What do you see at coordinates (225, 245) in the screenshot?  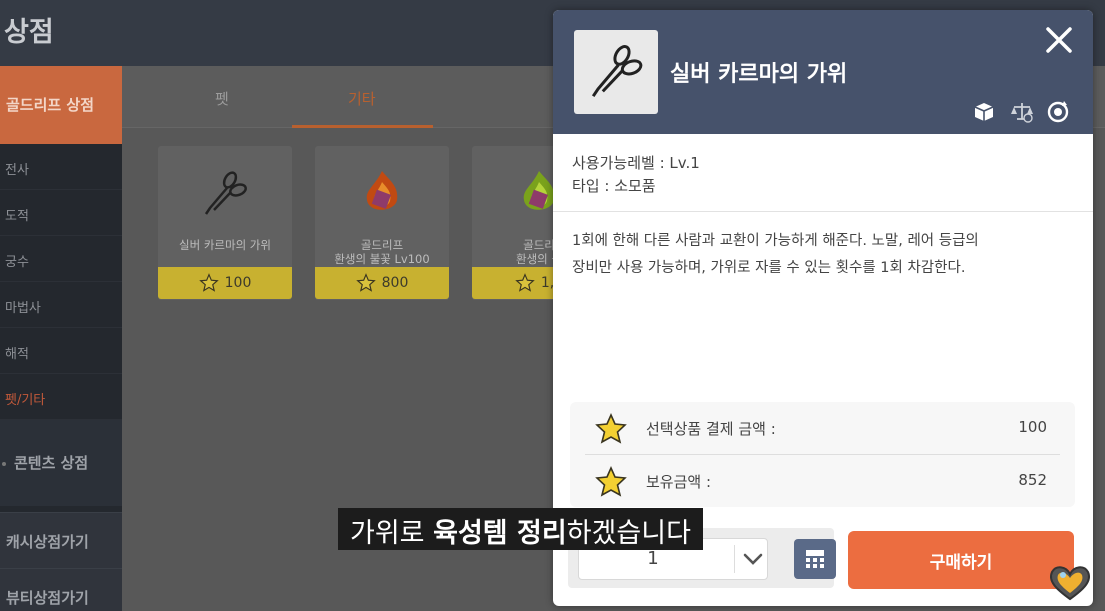 I see `product-name: 실버 카르마의 가위` at bounding box center [225, 245].